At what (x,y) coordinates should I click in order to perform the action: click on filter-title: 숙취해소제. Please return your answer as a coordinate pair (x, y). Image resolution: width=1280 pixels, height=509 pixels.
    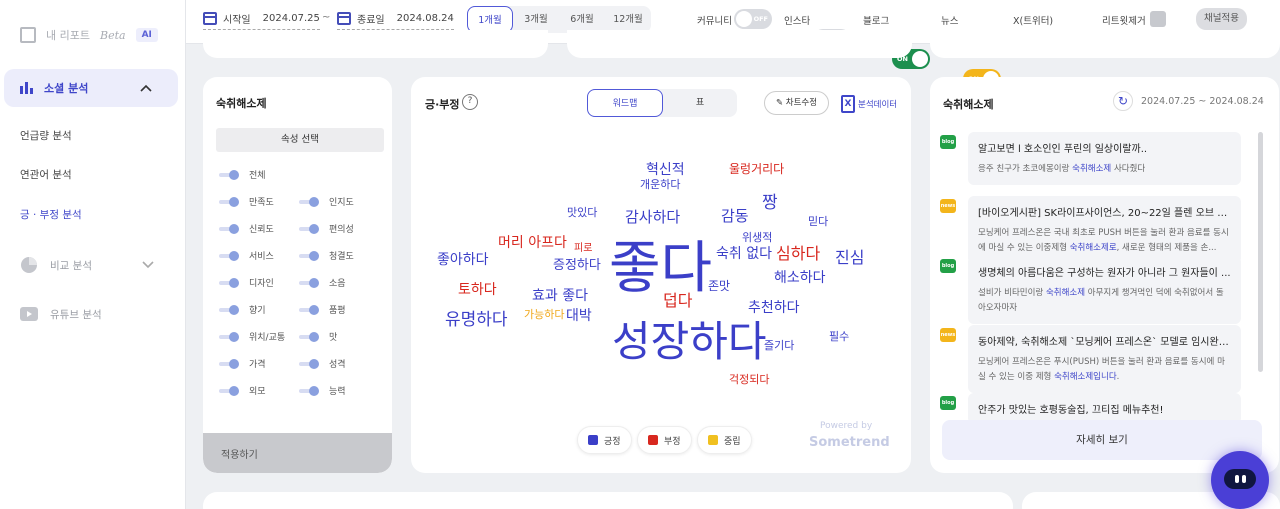
    Looking at the image, I should click on (241, 103).